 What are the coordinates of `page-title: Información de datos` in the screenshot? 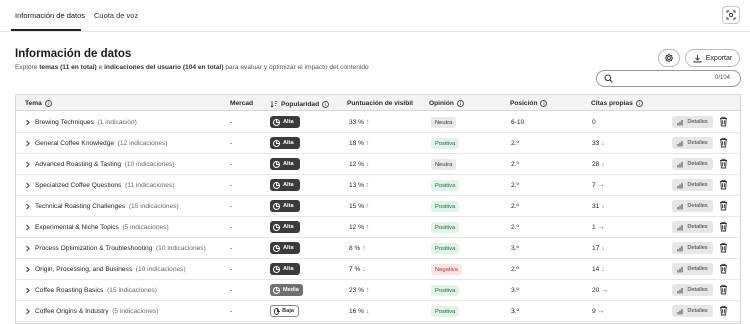 It's located at (73, 54).